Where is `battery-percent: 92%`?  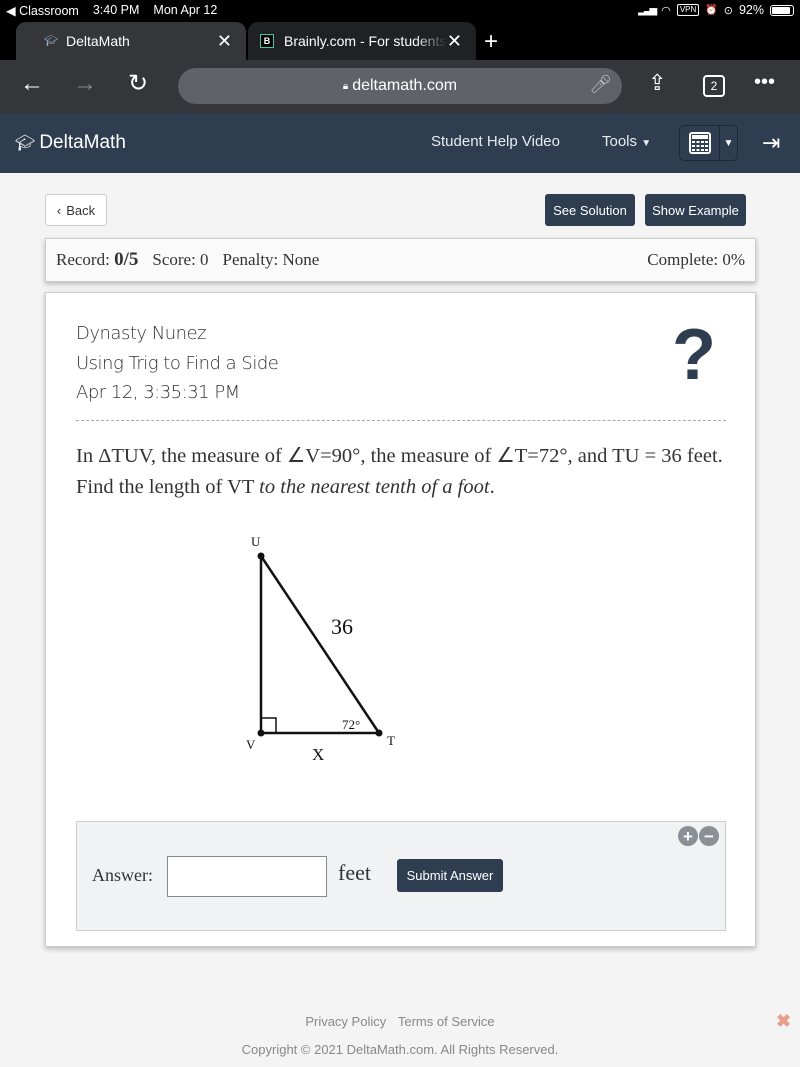
battery-percent: 92% is located at coordinates (751, 10).